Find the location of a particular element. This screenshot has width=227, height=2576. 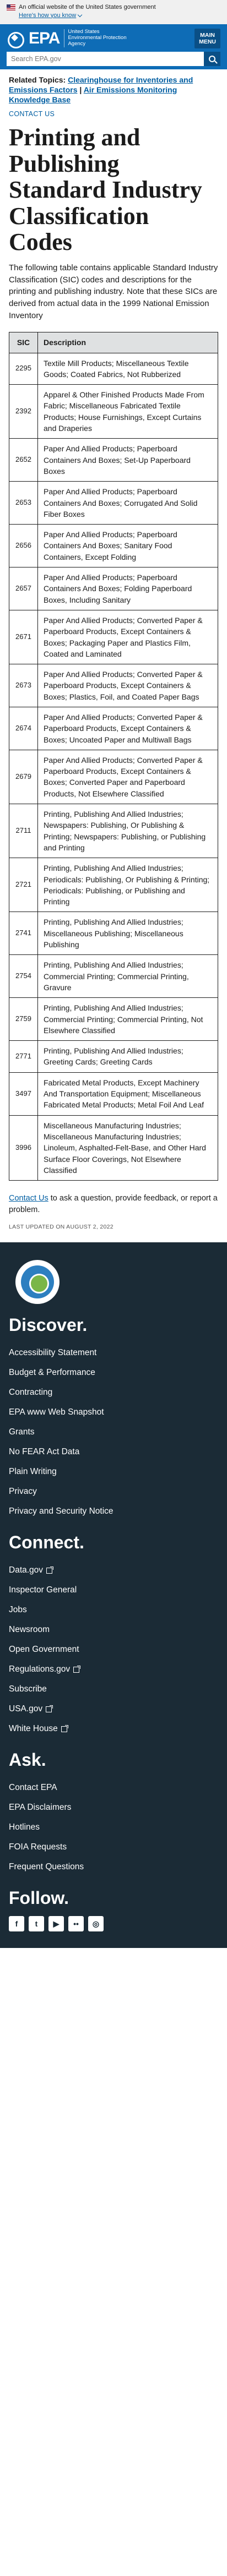

search-form is located at coordinates (113, 59).